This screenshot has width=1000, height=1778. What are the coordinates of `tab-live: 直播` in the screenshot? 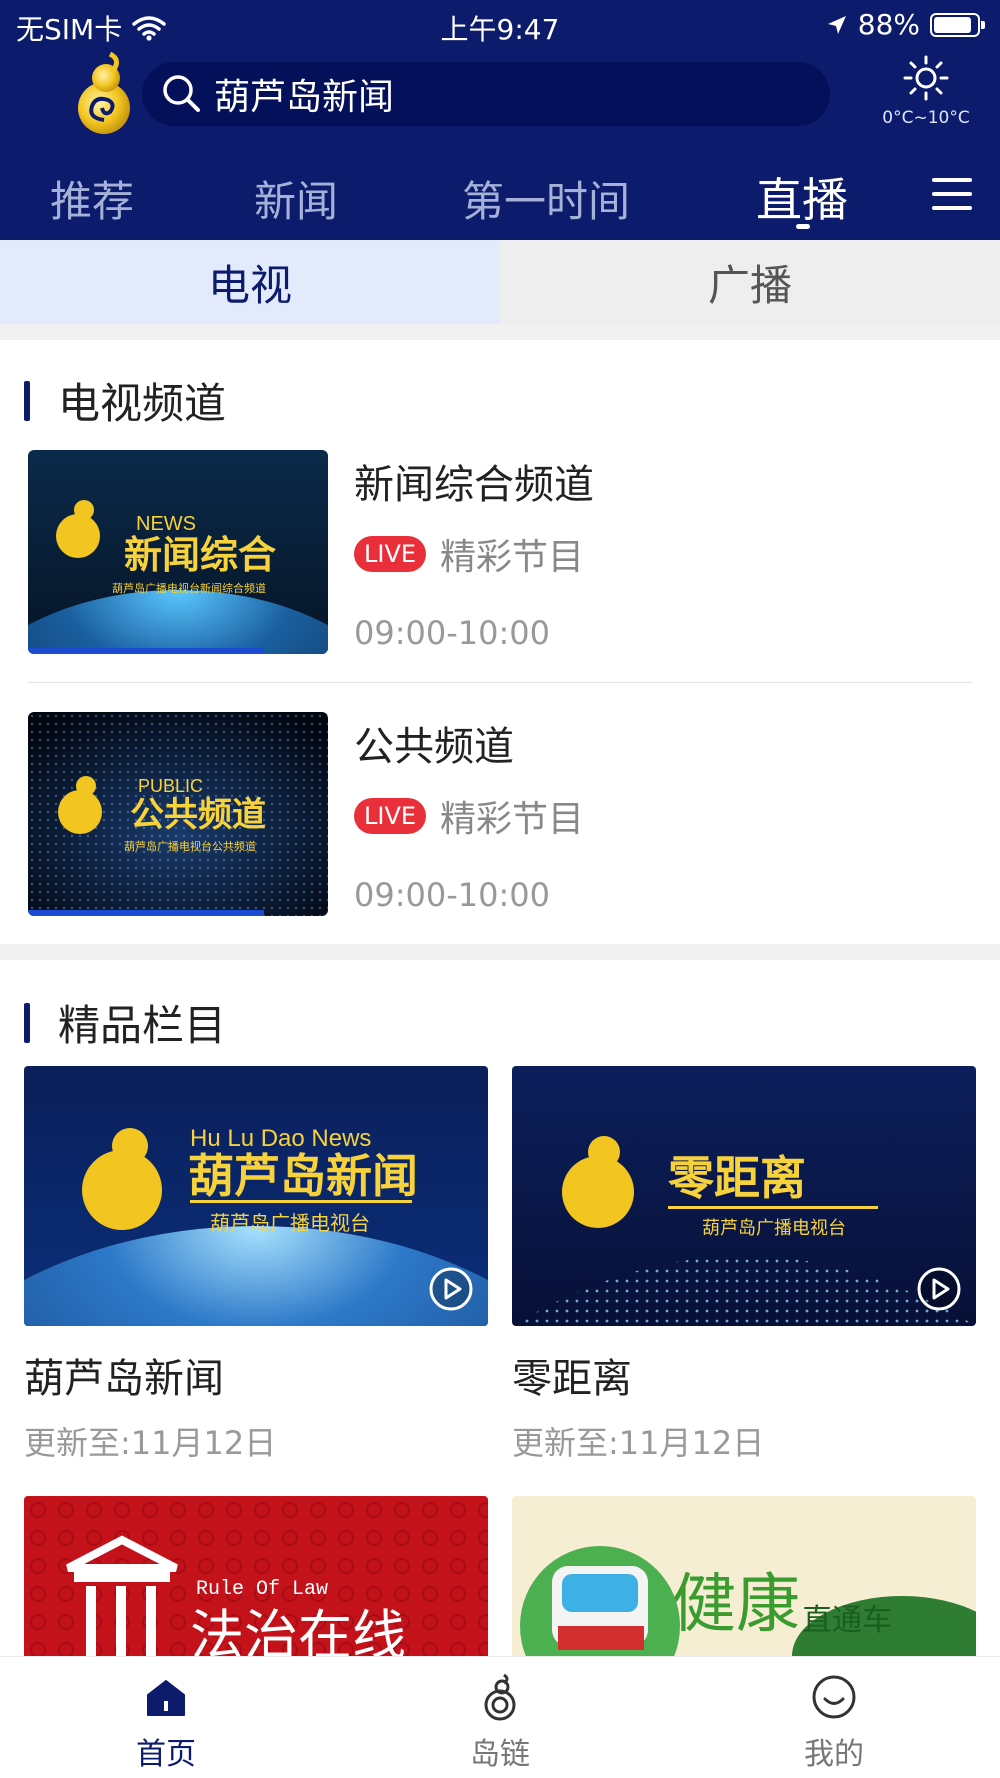 It's located at (802, 197).